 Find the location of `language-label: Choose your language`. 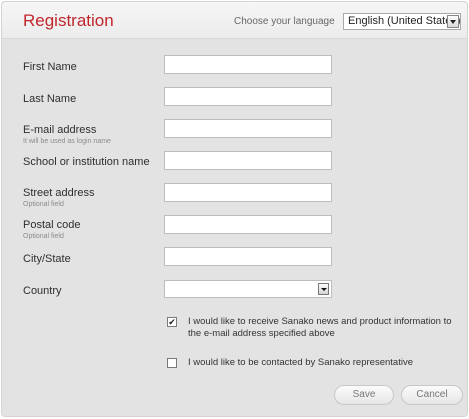

language-label: Choose your language is located at coordinates (284, 21).